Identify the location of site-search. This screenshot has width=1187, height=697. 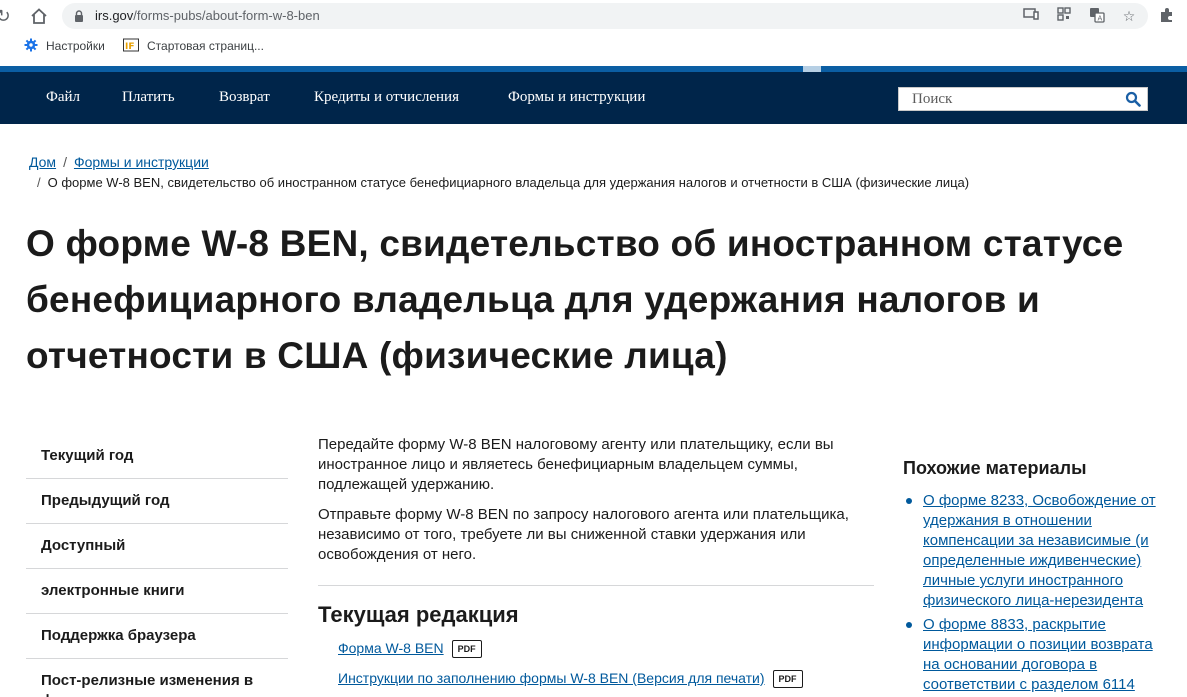
(1023, 99).